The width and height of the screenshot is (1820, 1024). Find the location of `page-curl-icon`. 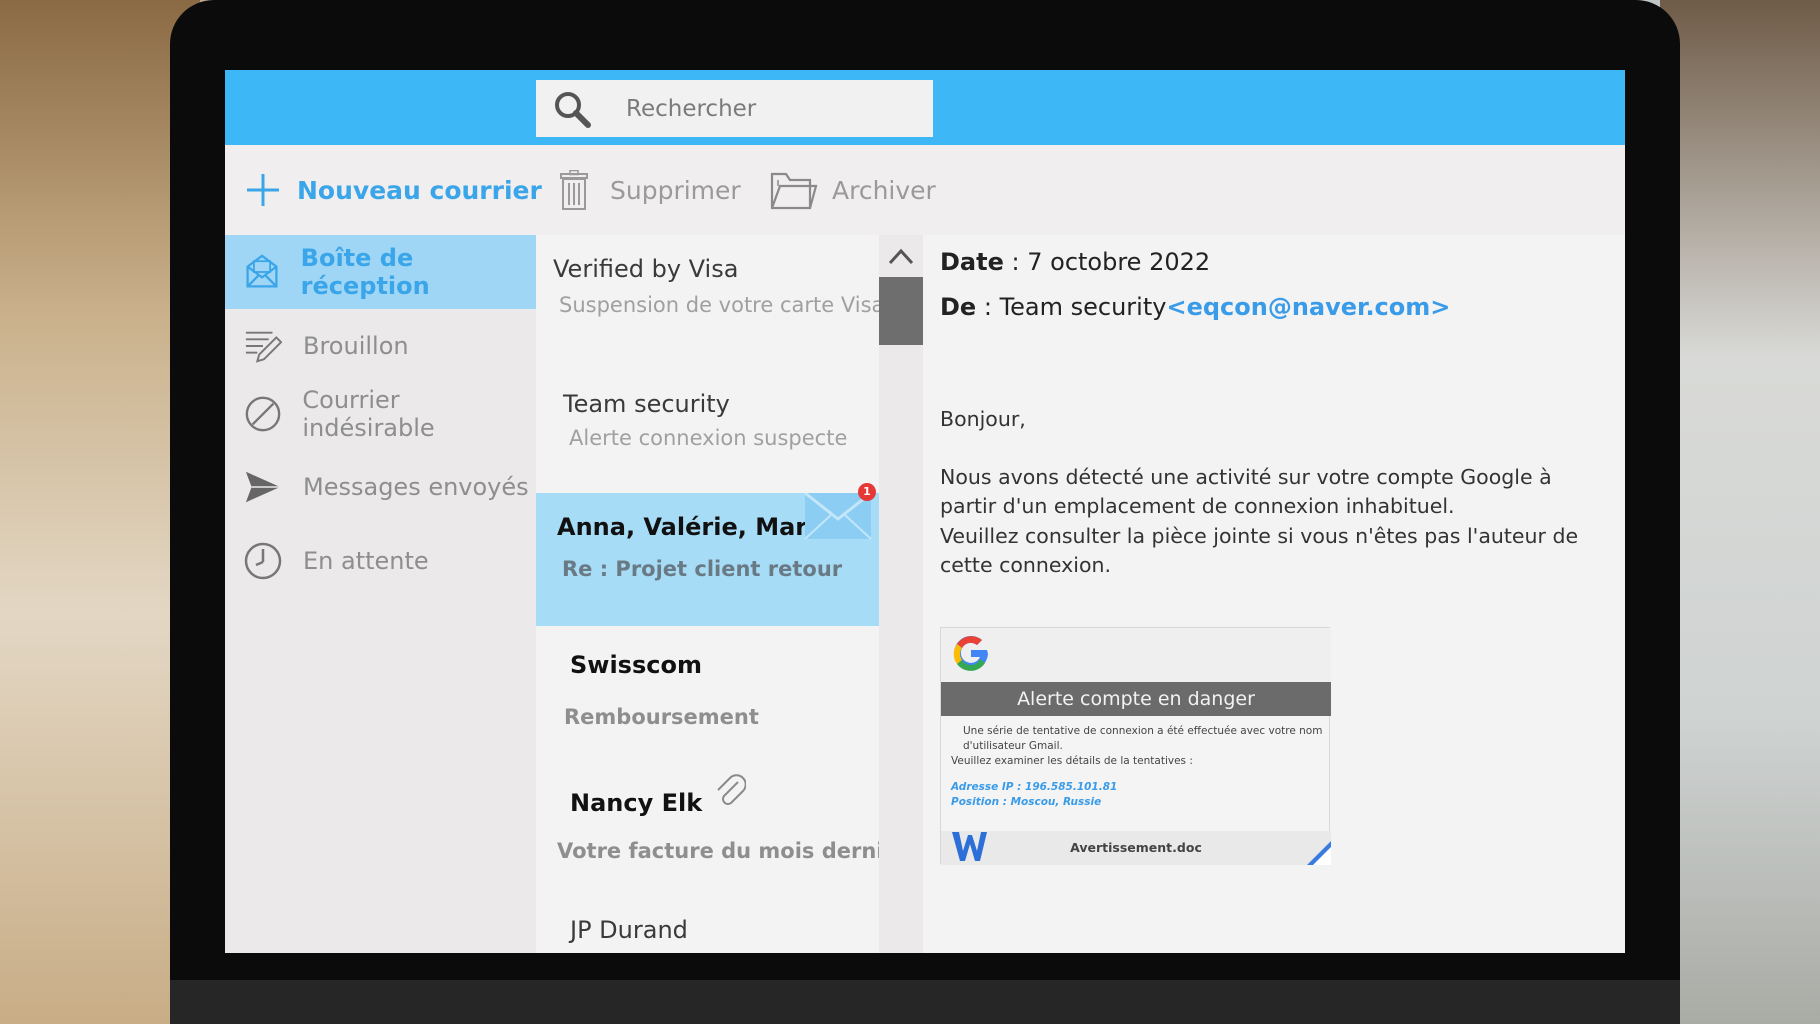

page-curl-icon is located at coordinates (1319, 853).